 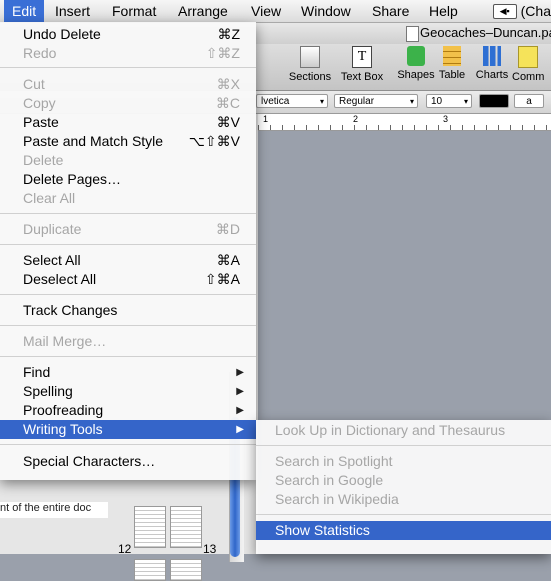 I want to click on menu-item-paste: Paste ⌘V, so click(x=128, y=122).